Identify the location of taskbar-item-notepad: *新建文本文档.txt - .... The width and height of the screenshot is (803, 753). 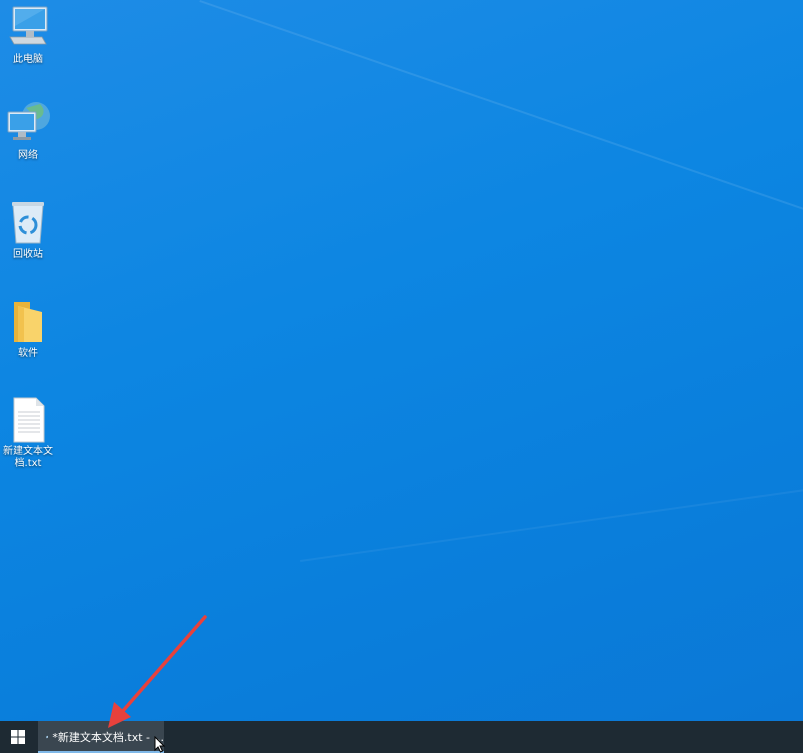
(101, 737).